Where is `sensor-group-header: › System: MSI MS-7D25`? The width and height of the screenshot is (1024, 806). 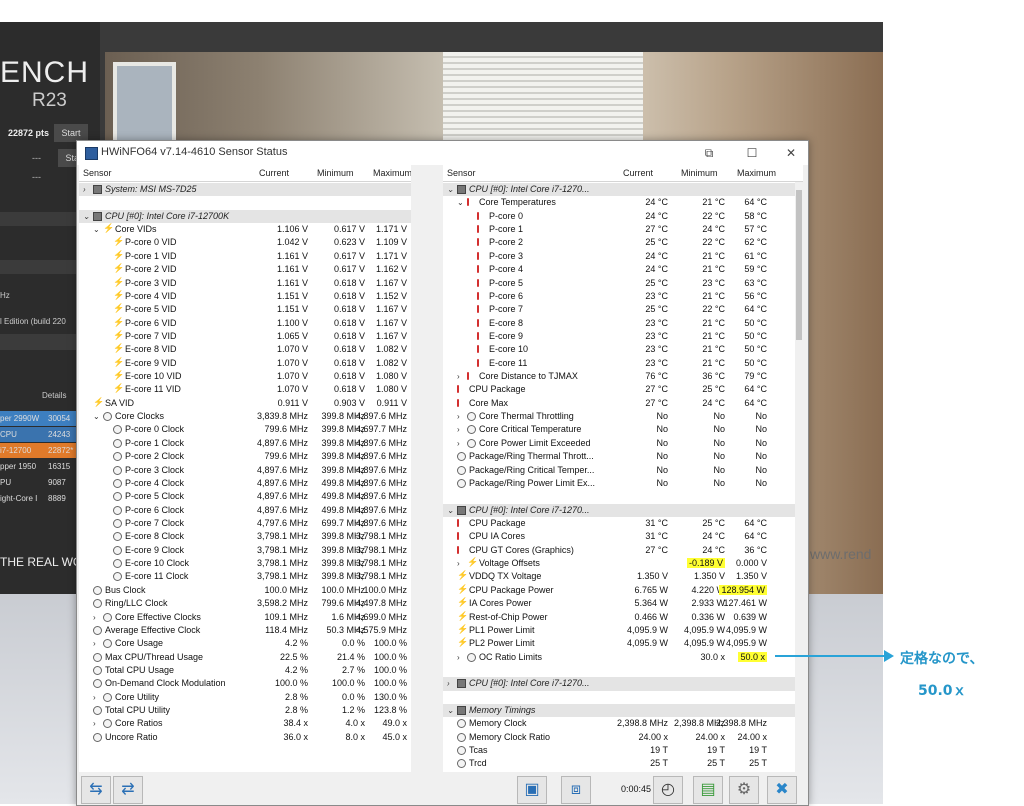
sensor-group-header: › System: MSI MS-7D25 is located at coordinates (245, 190).